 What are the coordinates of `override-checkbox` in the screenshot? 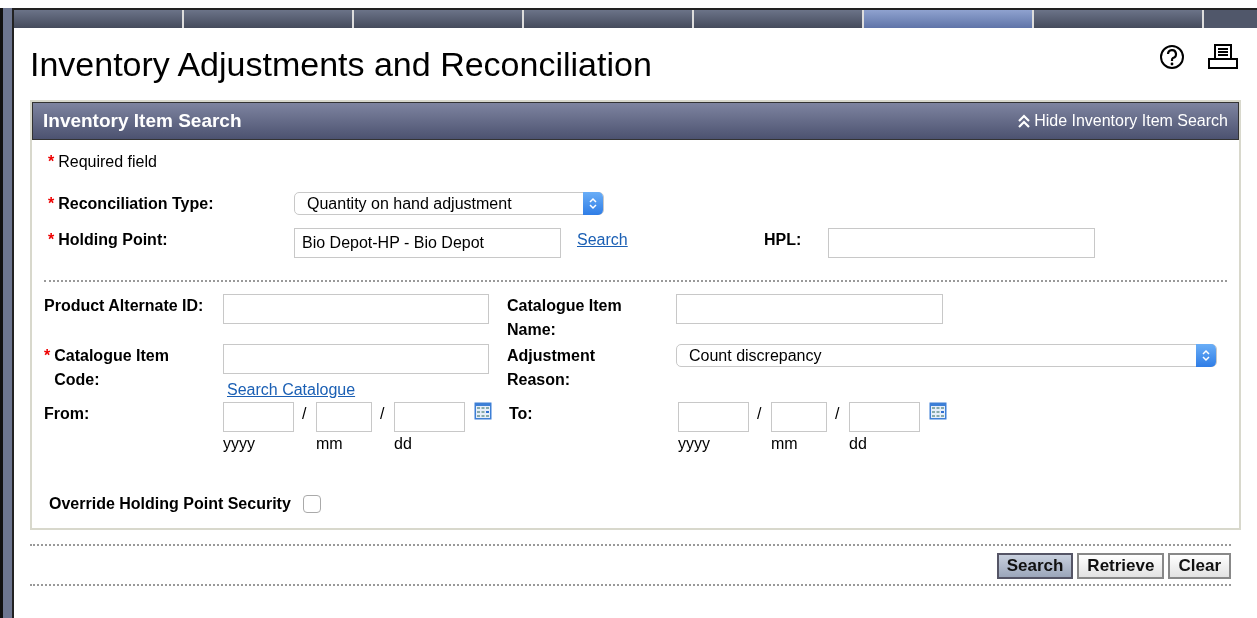 It's located at (311, 504).